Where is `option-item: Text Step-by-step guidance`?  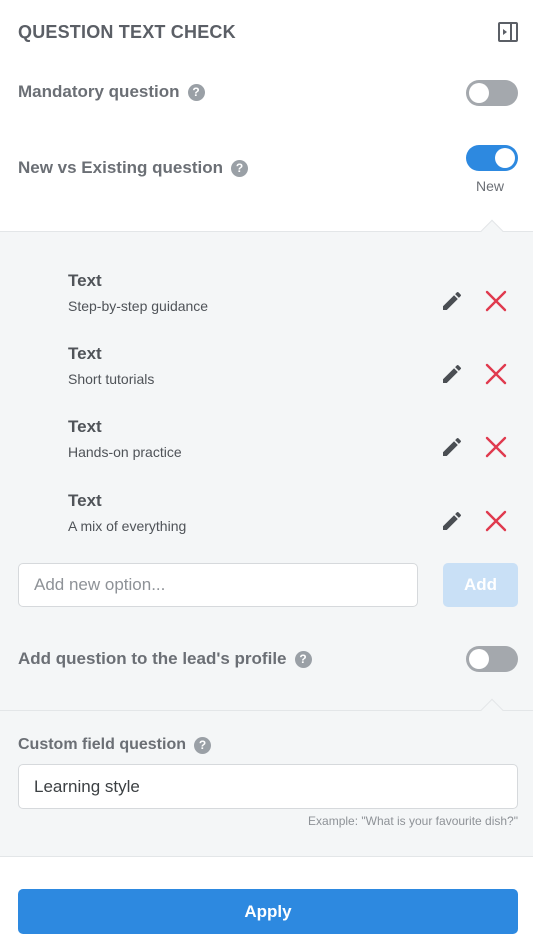 option-item: Text Step-by-step guidance is located at coordinates (293, 301).